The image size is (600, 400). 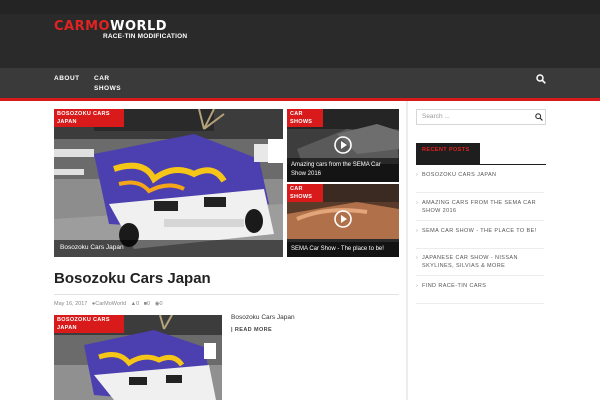 I want to click on post-excerpt: Bosozoku Cars Japan, so click(x=263, y=317).